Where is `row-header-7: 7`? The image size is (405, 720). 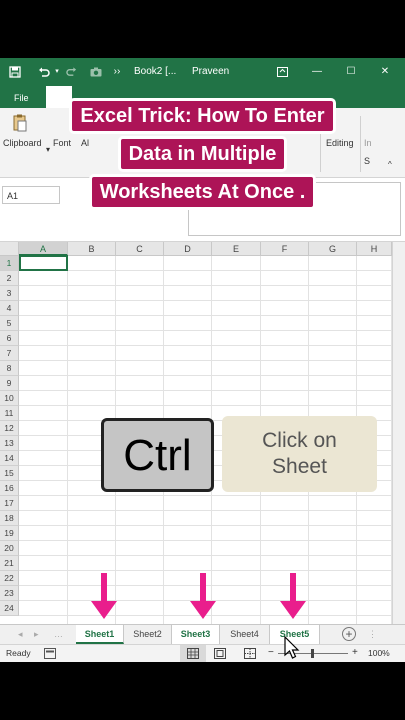
row-header-7: 7 is located at coordinates (9, 353).